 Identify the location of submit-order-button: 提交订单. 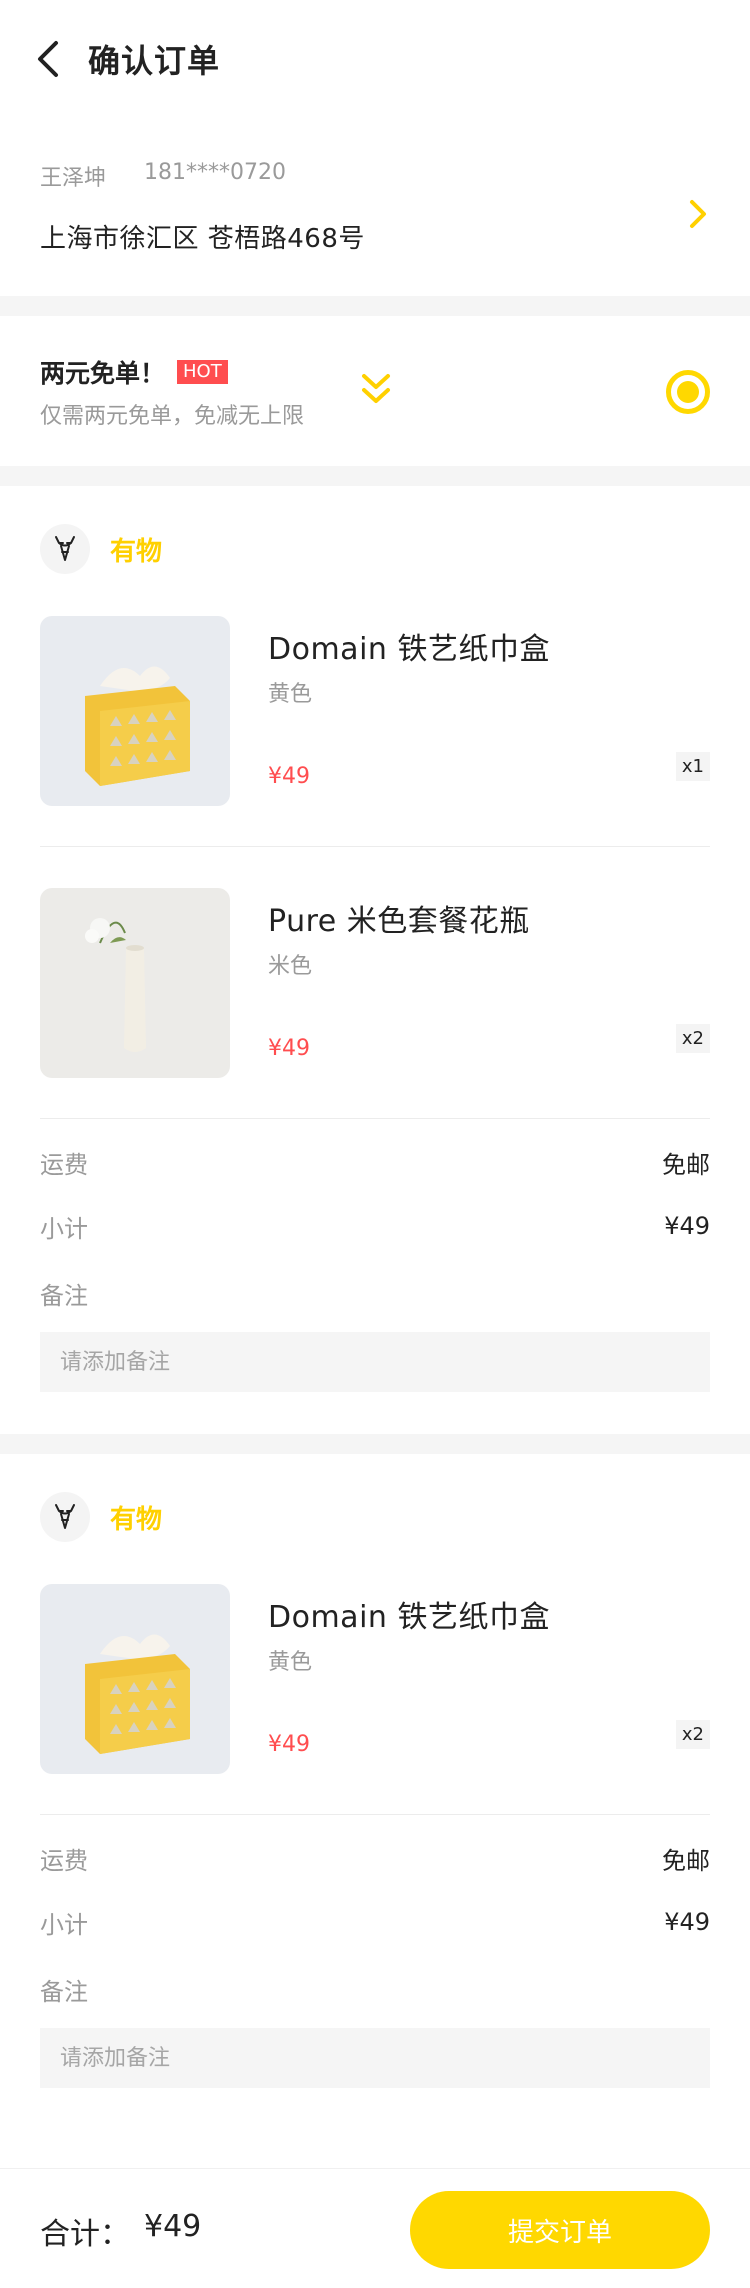
(560, 2230).